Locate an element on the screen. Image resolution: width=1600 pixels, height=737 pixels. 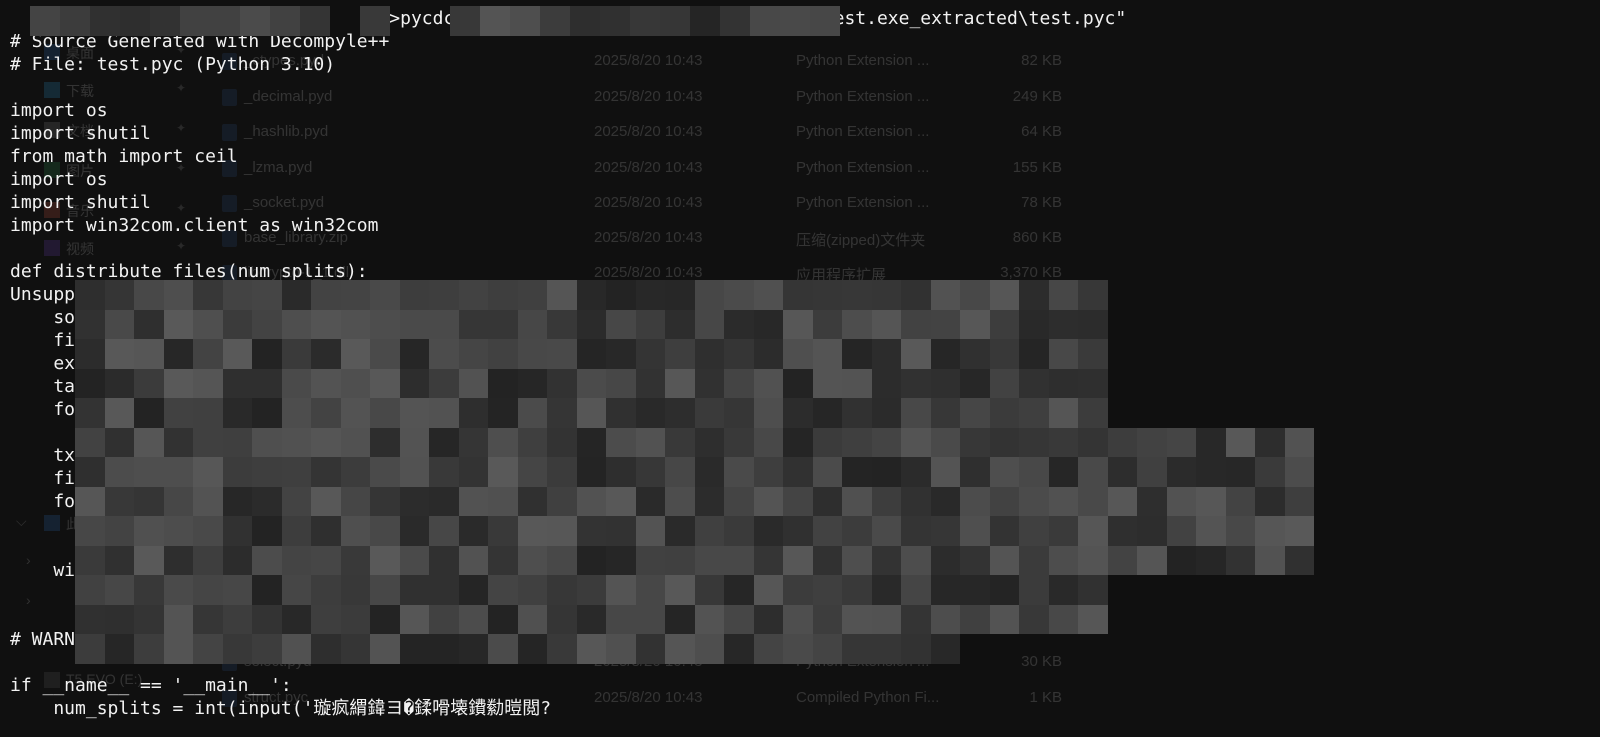
redaction-mosaic is located at coordinates (435, 21).